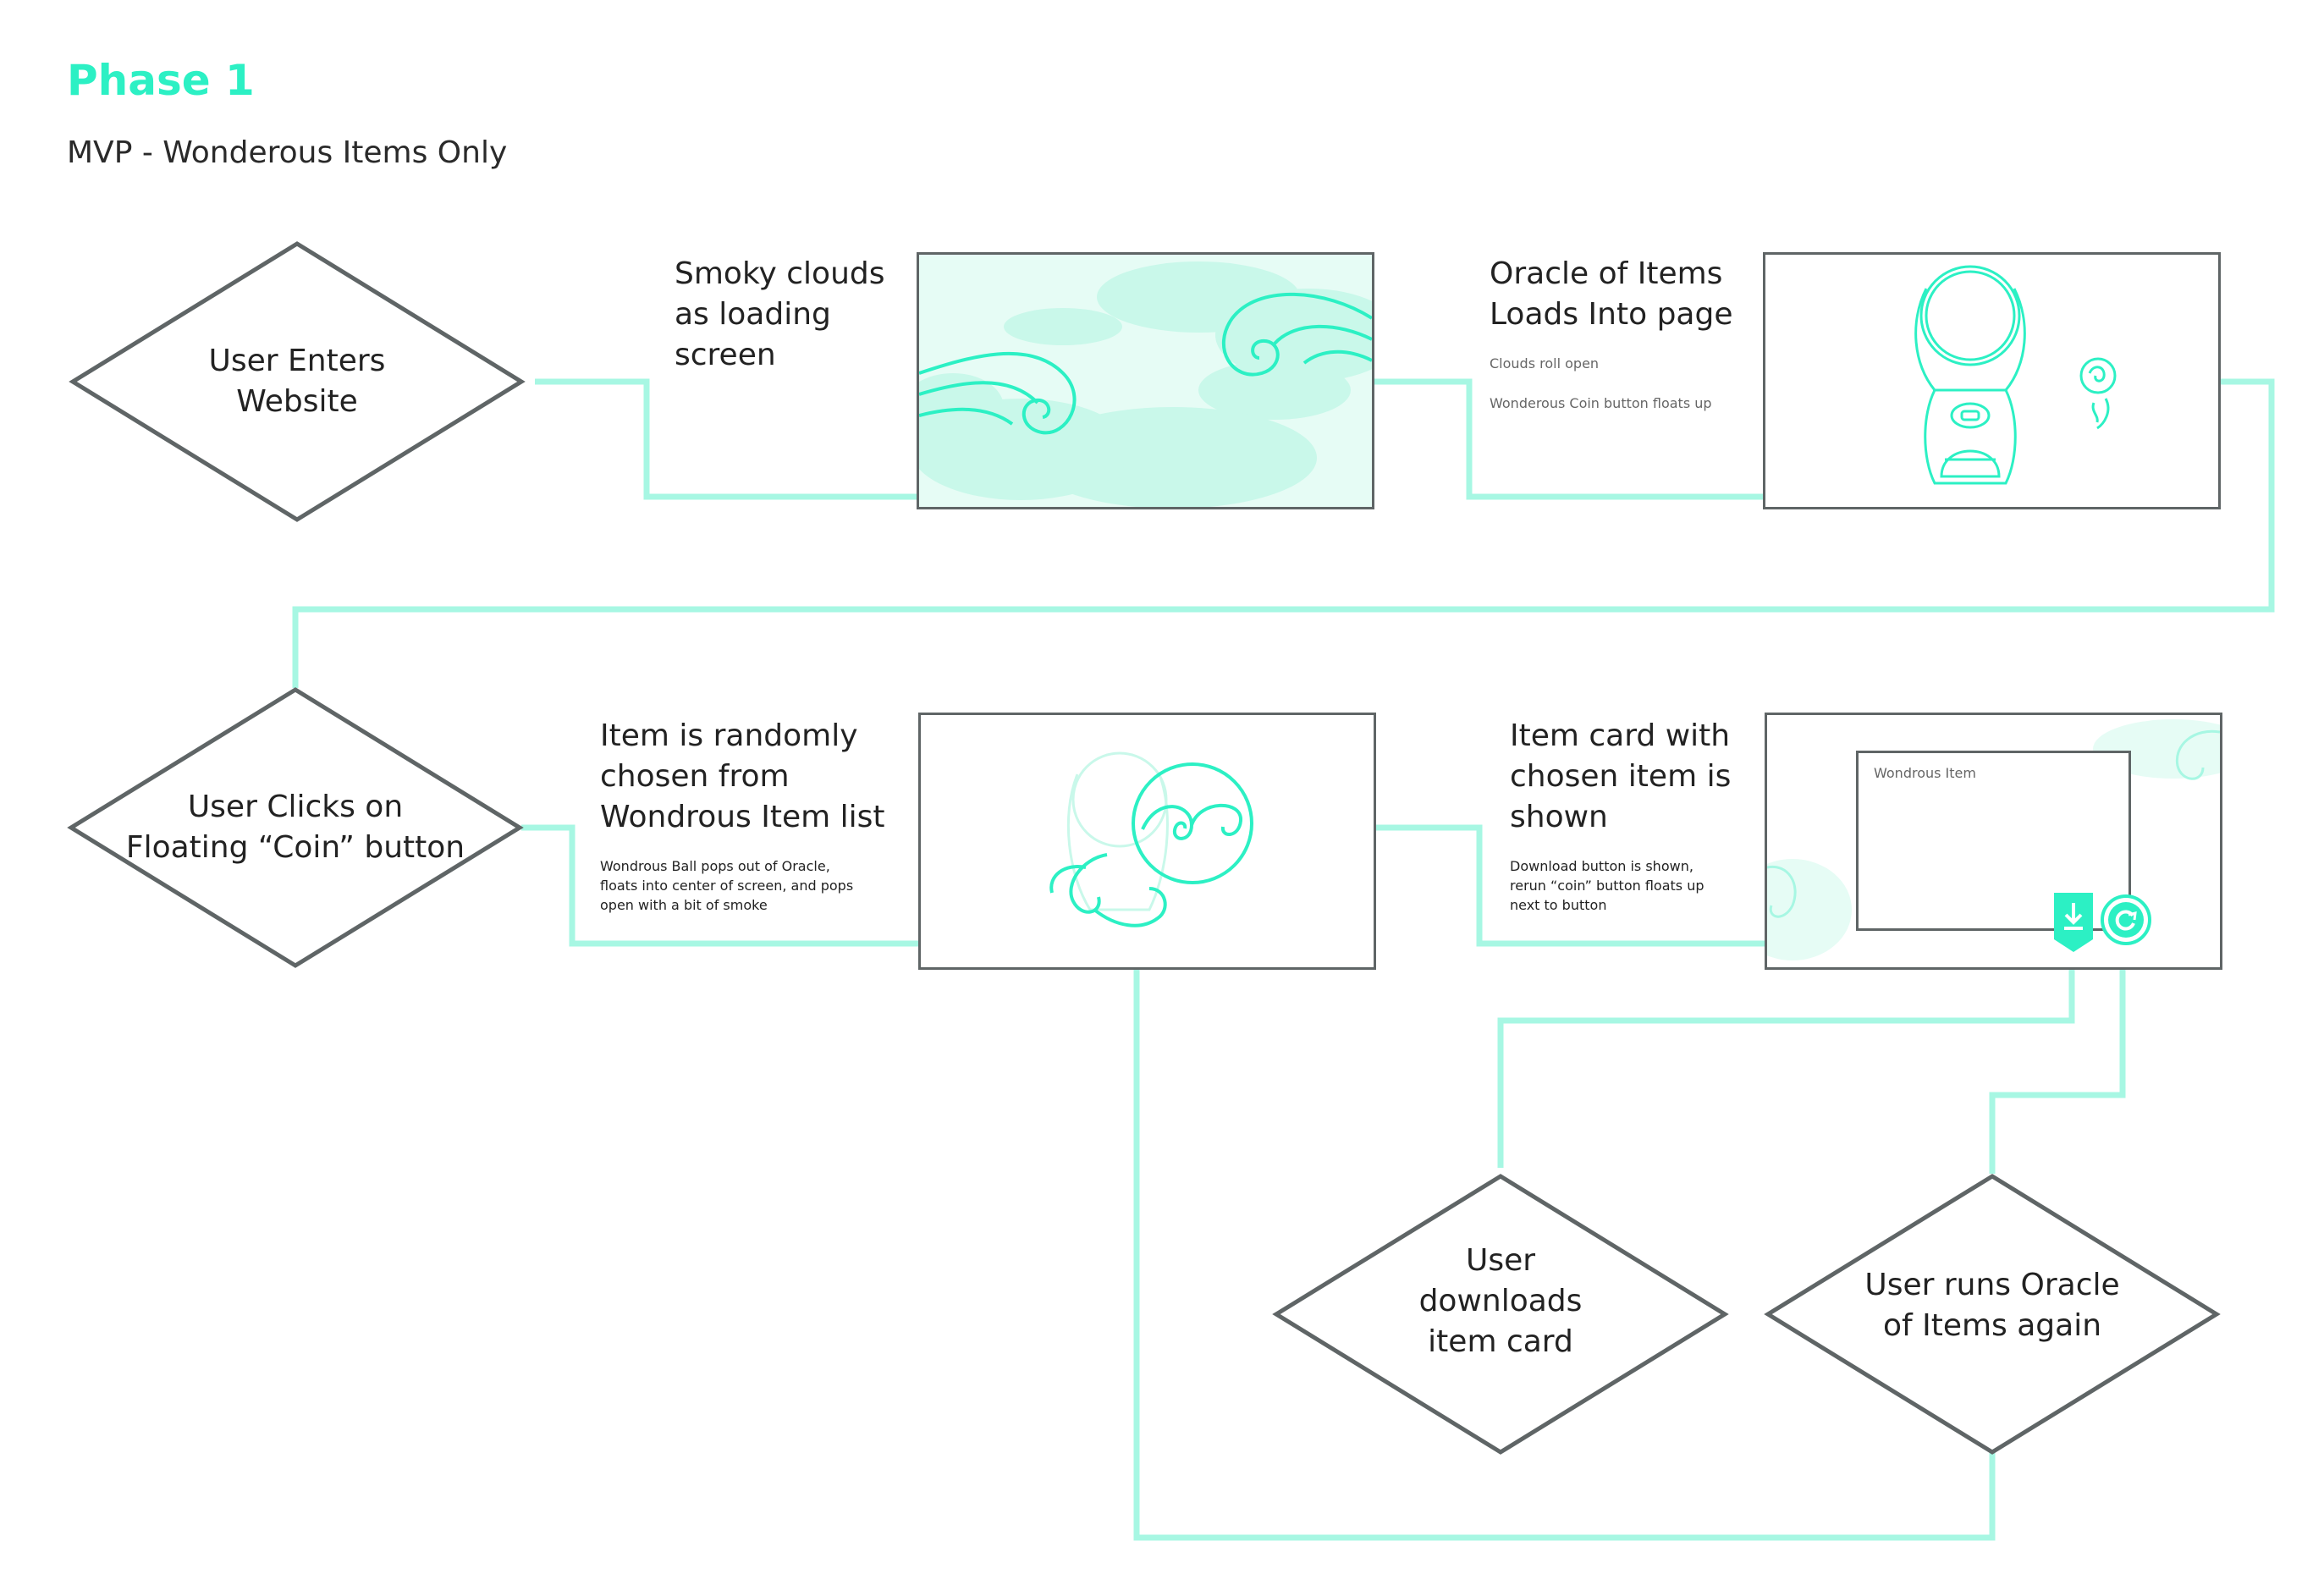 Image resolution: width=2324 pixels, height=1596 pixels. Describe the element at coordinates (295, 827) in the screenshot. I see `decision-click-coin: User Clicks on Floating “Coin” button` at that location.